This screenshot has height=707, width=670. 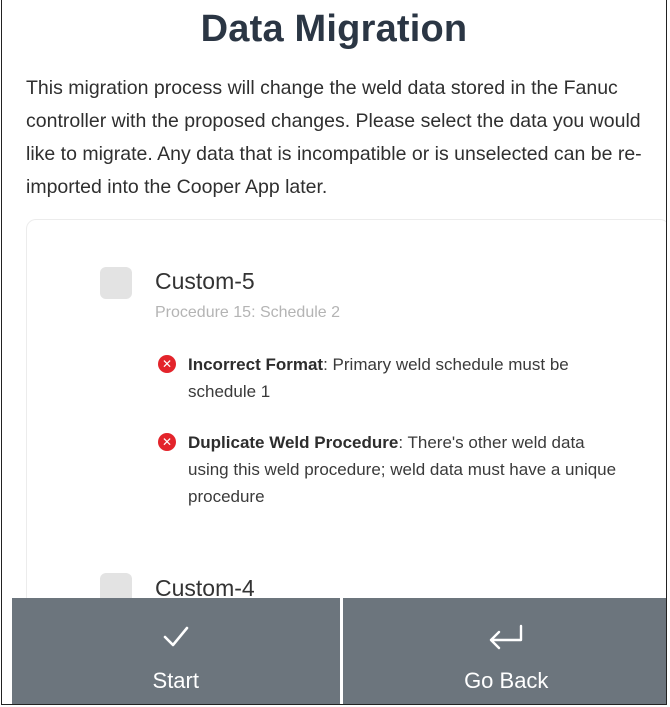 What do you see at coordinates (175, 680) in the screenshot?
I see `start-label: Start` at bounding box center [175, 680].